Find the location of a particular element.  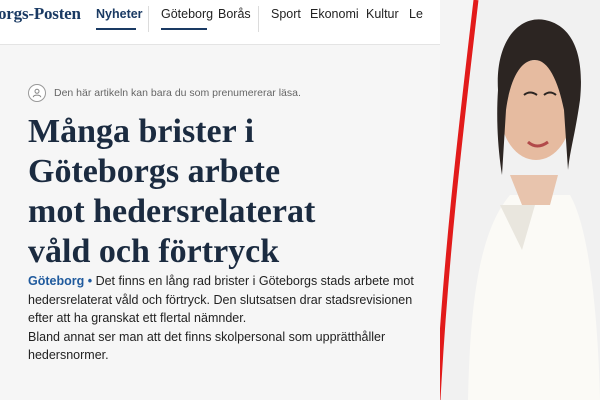

headline-line: Göteborgs arbete is located at coordinates (154, 171).